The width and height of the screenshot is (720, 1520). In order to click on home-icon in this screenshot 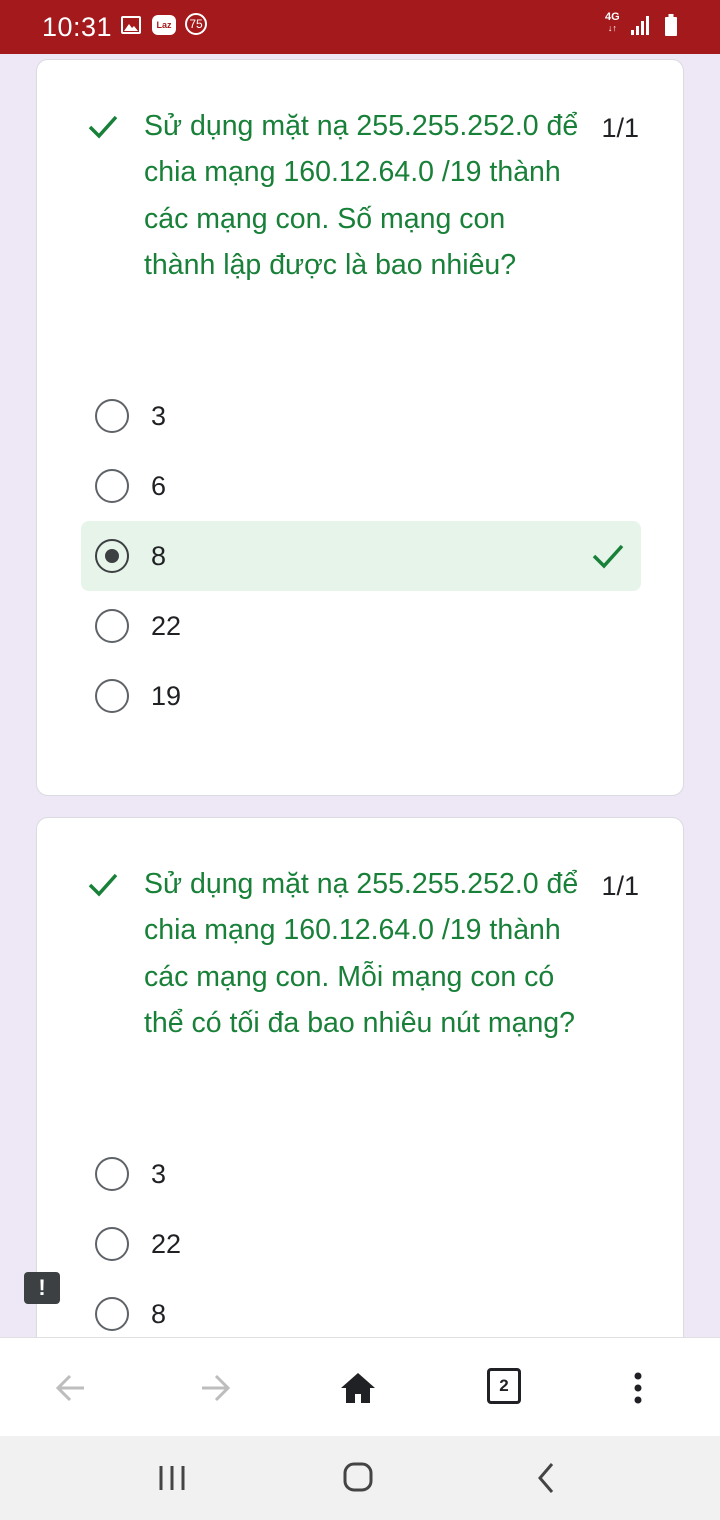, I will do `click(358, 1388)`.